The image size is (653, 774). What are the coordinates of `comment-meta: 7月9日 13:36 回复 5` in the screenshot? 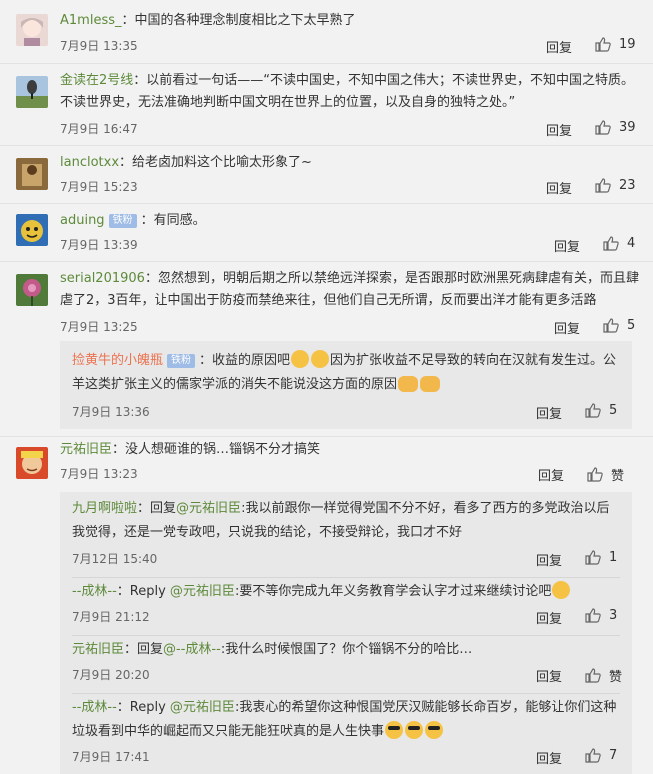 It's located at (346, 413).